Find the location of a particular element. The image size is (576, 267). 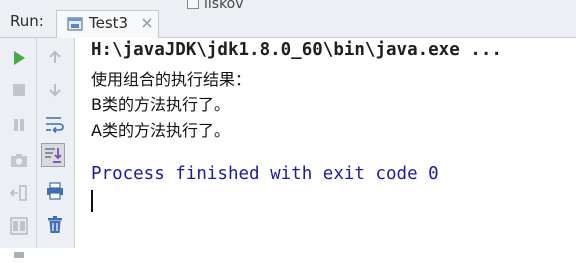

tab-test3: Test3 is located at coordinates (107, 24).